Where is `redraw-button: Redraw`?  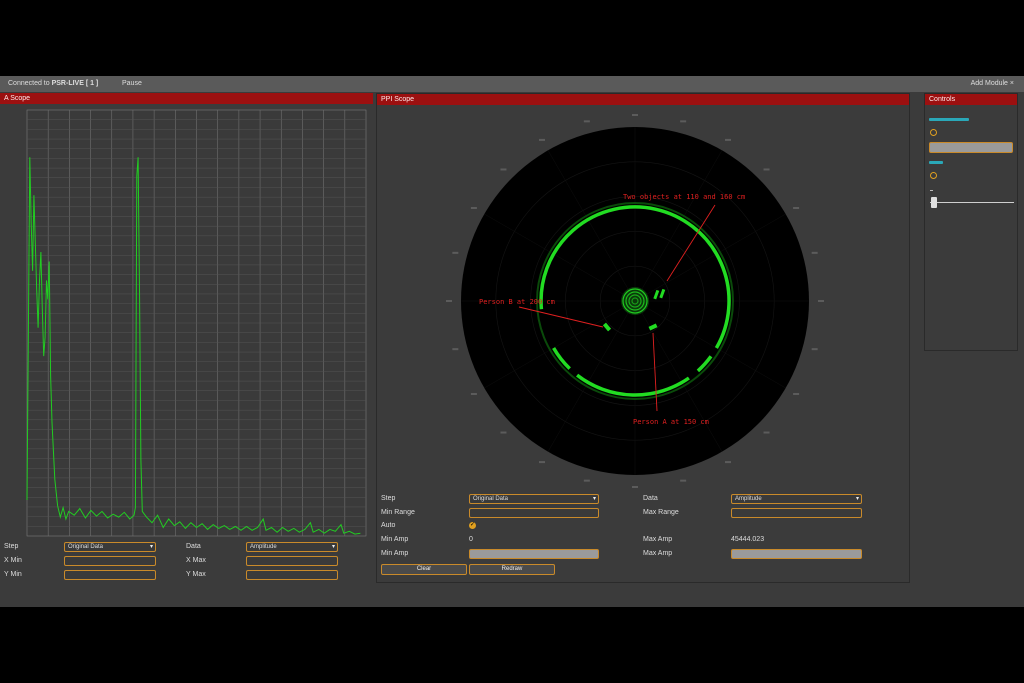 redraw-button: Redraw is located at coordinates (512, 569).